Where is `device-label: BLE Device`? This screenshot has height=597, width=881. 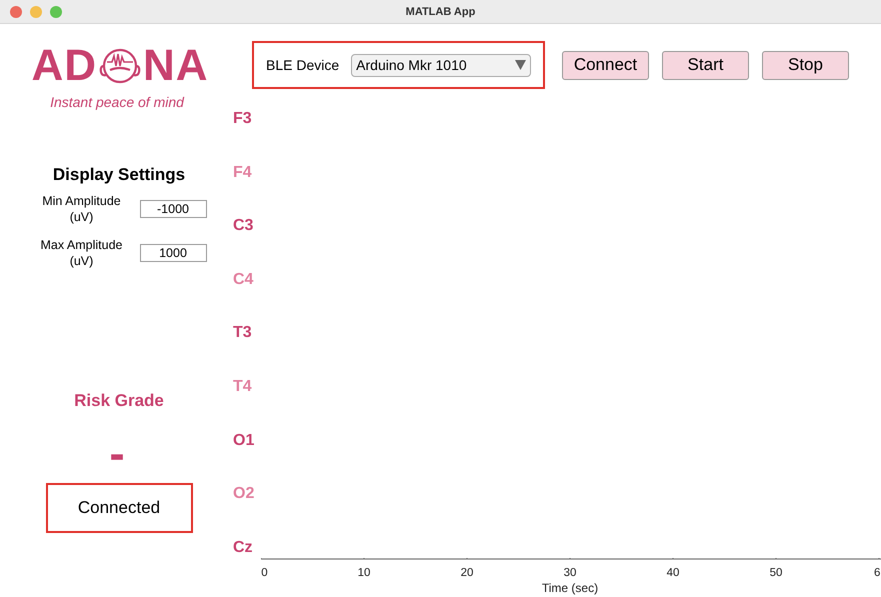 device-label: BLE Device is located at coordinates (303, 65).